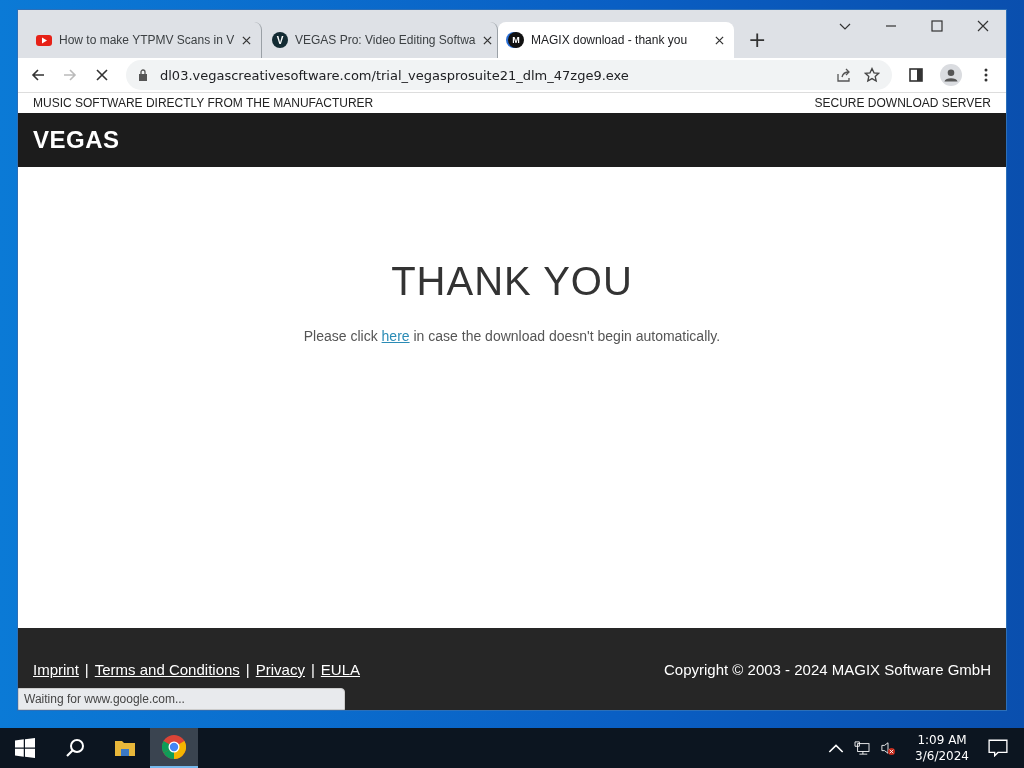 This screenshot has width=1024, height=768. What do you see at coordinates (280, 669) in the screenshot?
I see `footer-link: Privacy` at bounding box center [280, 669].